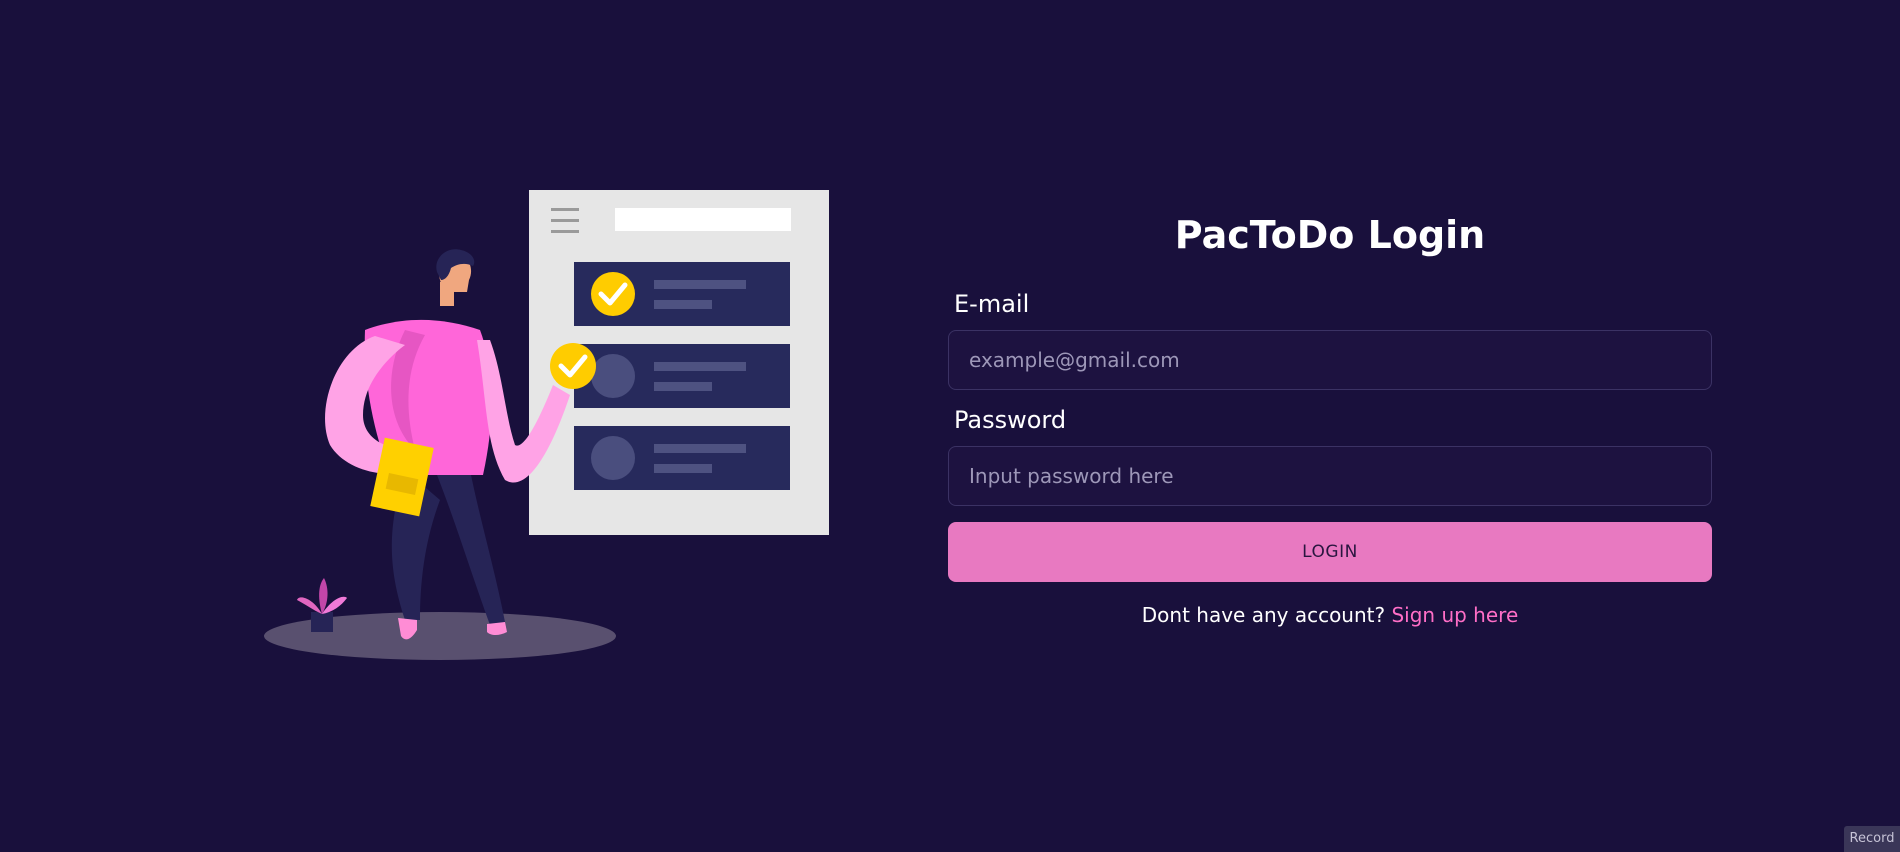  What do you see at coordinates (1872, 839) in the screenshot?
I see `record-button: Record` at bounding box center [1872, 839].